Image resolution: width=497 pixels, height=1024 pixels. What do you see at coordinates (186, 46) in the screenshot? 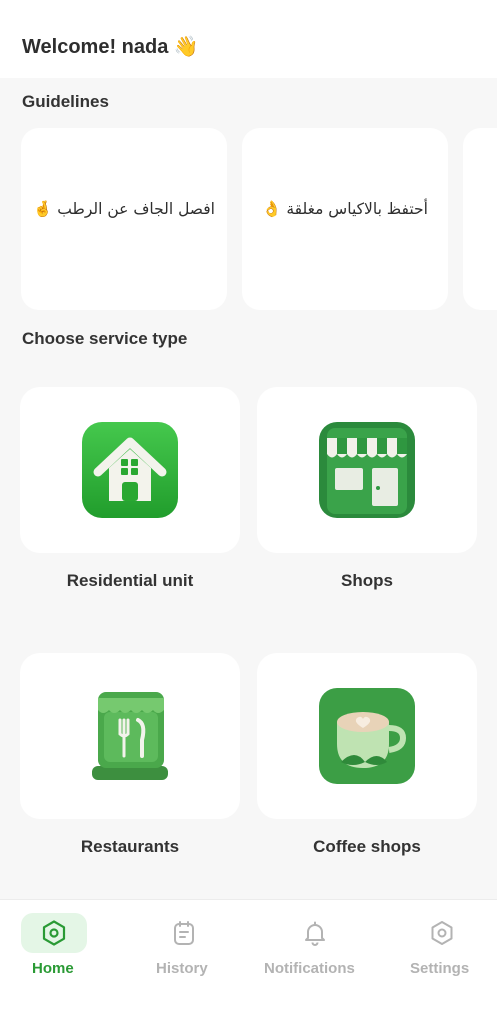
I see `waving-hand-icon: 👋` at bounding box center [186, 46].